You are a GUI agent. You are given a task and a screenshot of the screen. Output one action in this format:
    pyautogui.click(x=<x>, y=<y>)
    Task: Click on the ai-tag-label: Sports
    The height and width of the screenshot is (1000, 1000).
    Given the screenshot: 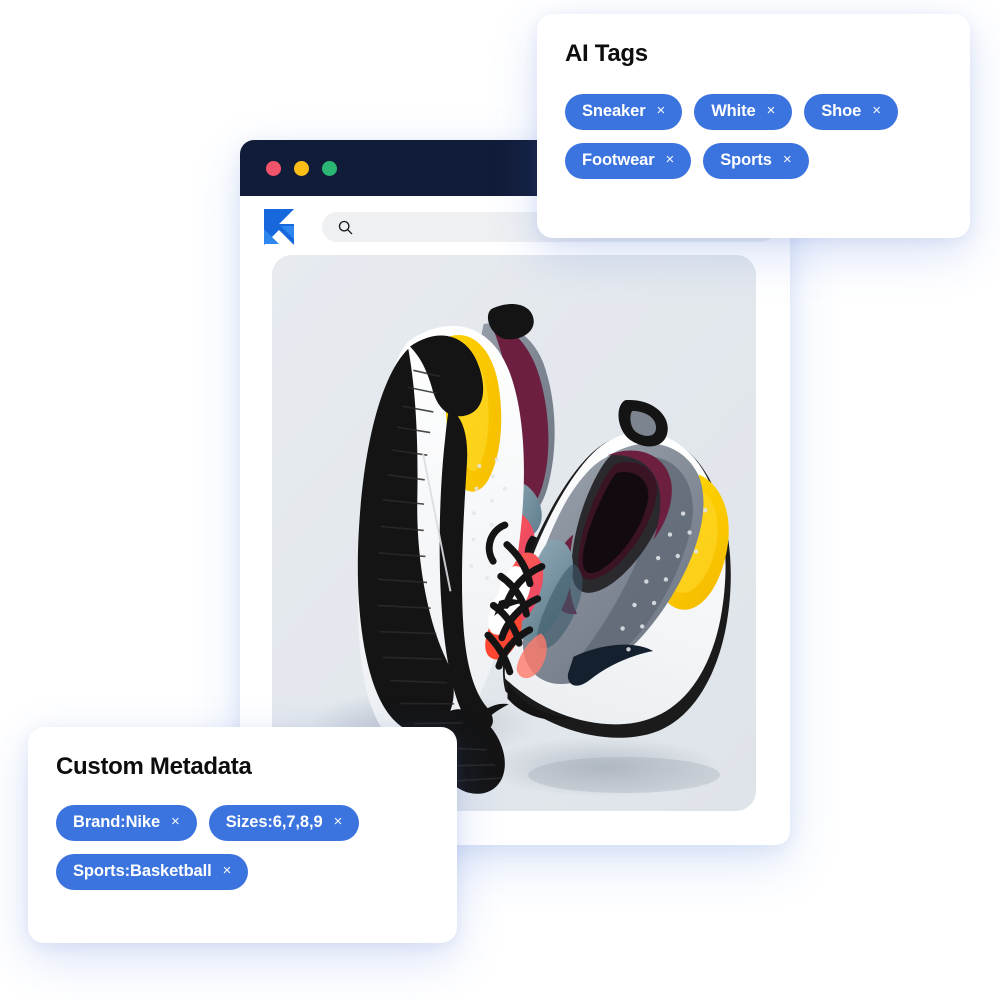 What is the action you would take?
    pyautogui.click(x=746, y=160)
    